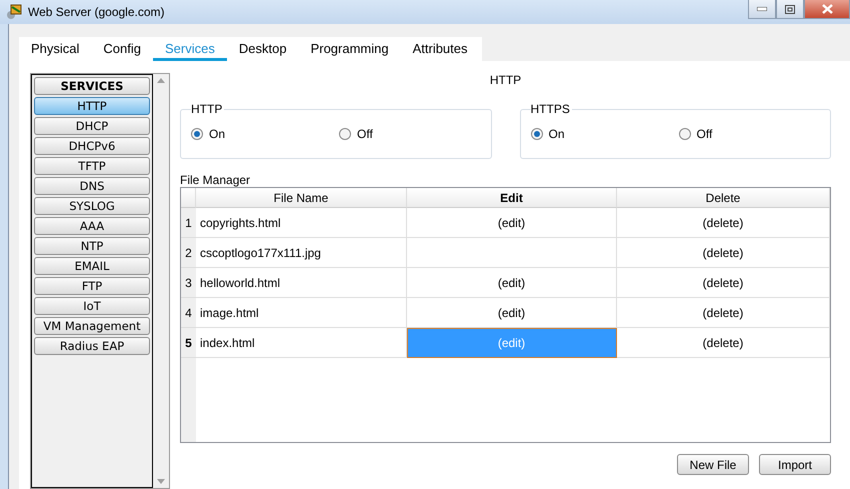 The image size is (850, 489). I want to click on table-cell: helloworld.html, so click(301, 283).